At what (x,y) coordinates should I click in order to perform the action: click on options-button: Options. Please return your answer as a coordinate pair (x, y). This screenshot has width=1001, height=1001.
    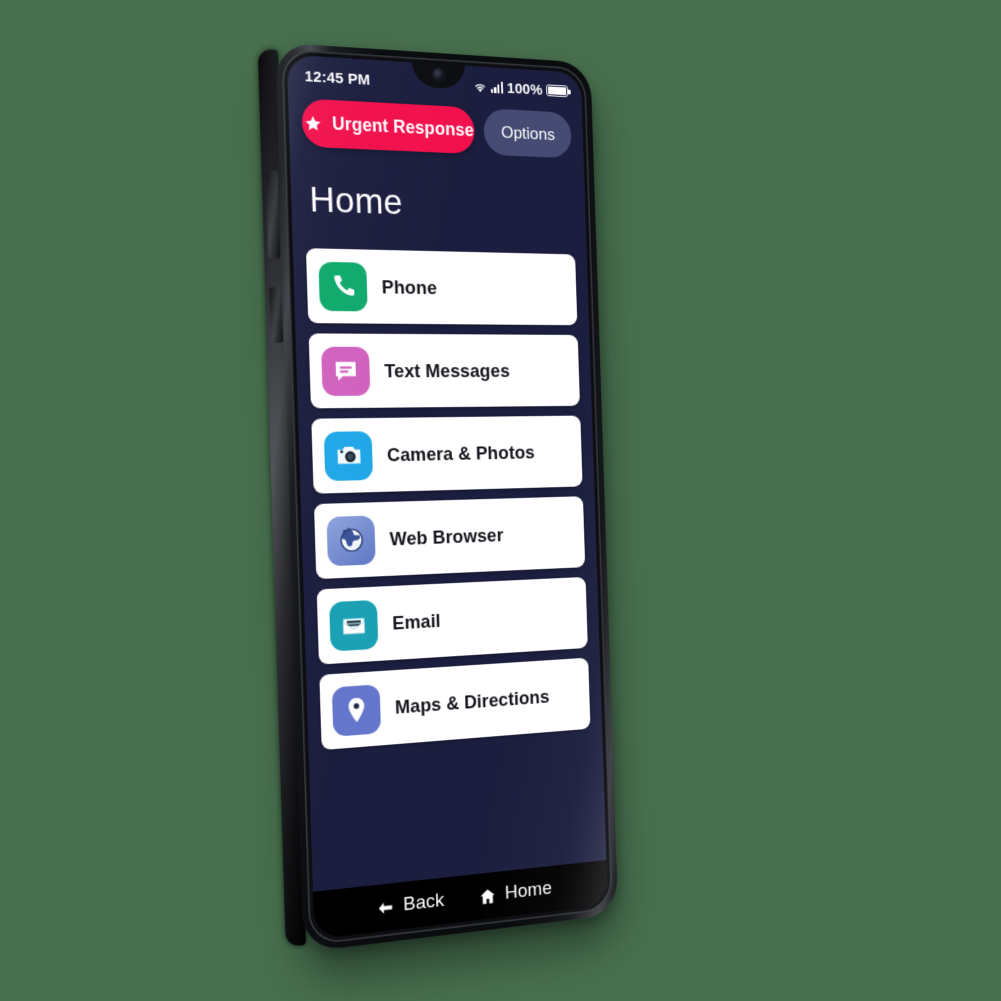
    Looking at the image, I should click on (527, 133).